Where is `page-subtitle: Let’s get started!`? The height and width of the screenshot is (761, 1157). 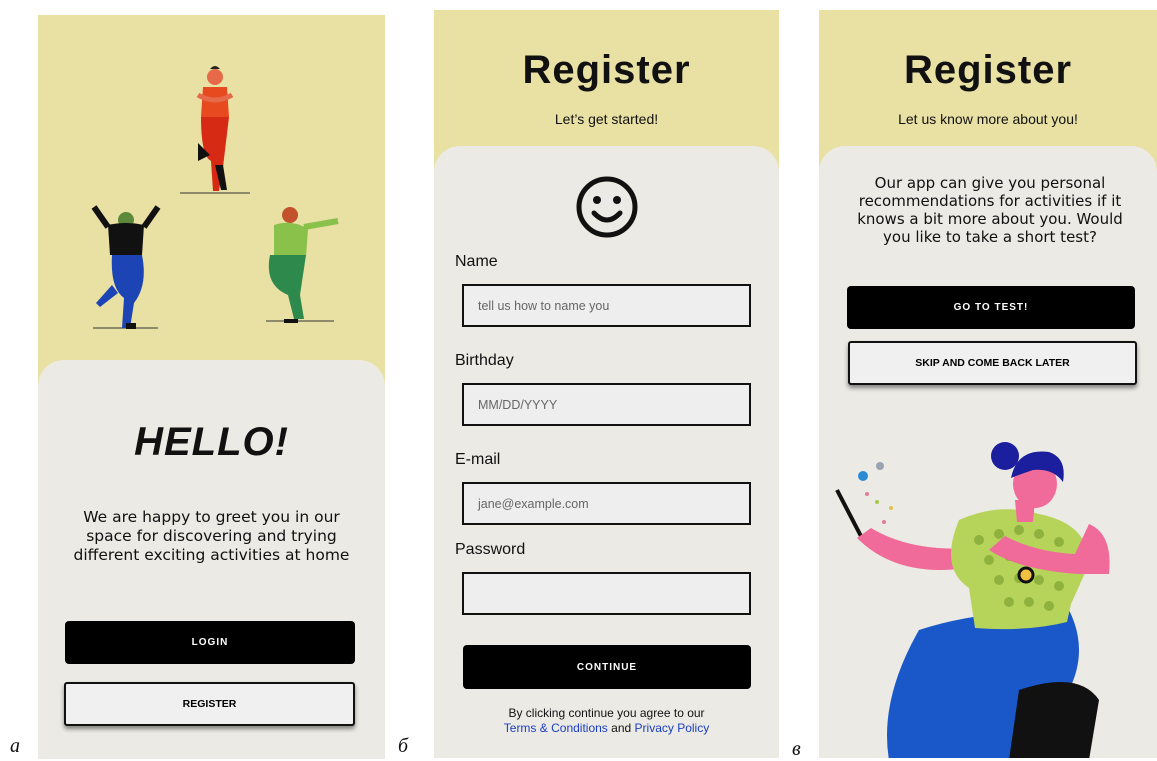 page-subtitle: Let’s get started! is located at coordinates (606, 119).